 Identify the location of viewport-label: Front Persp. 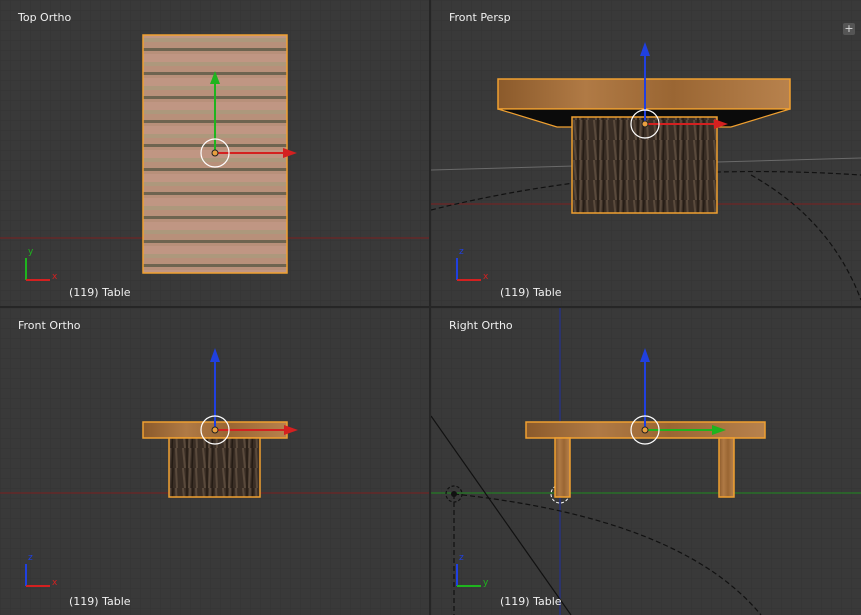
(480, 17).